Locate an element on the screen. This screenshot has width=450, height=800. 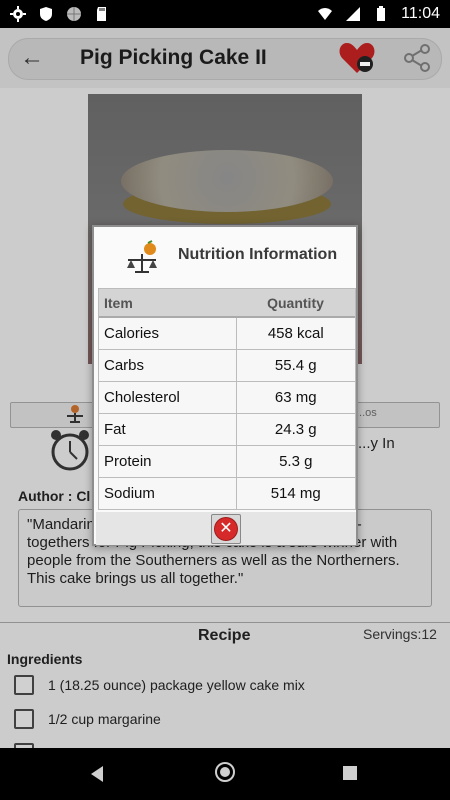
nutrient-quantity: 458 kcal is located at coordinates (295, 333).